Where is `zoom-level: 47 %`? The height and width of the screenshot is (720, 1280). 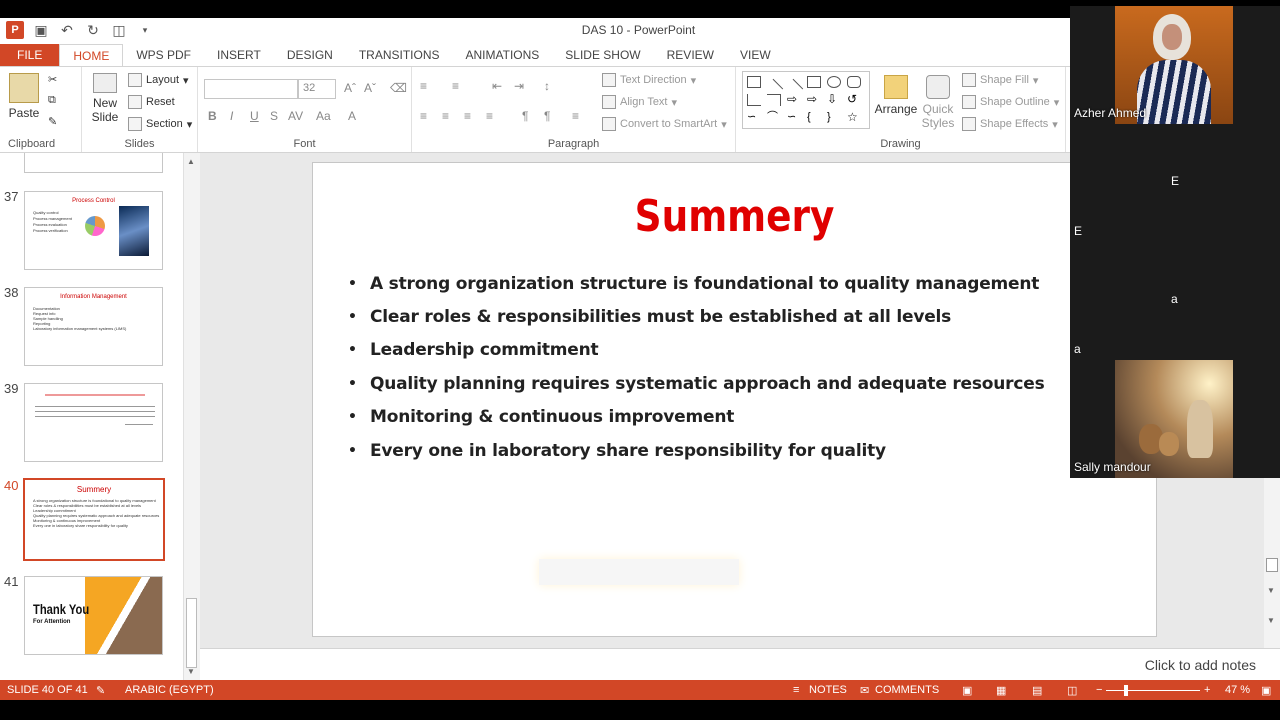
zoom-level: 47 % is located at coordinates (1237, 690).